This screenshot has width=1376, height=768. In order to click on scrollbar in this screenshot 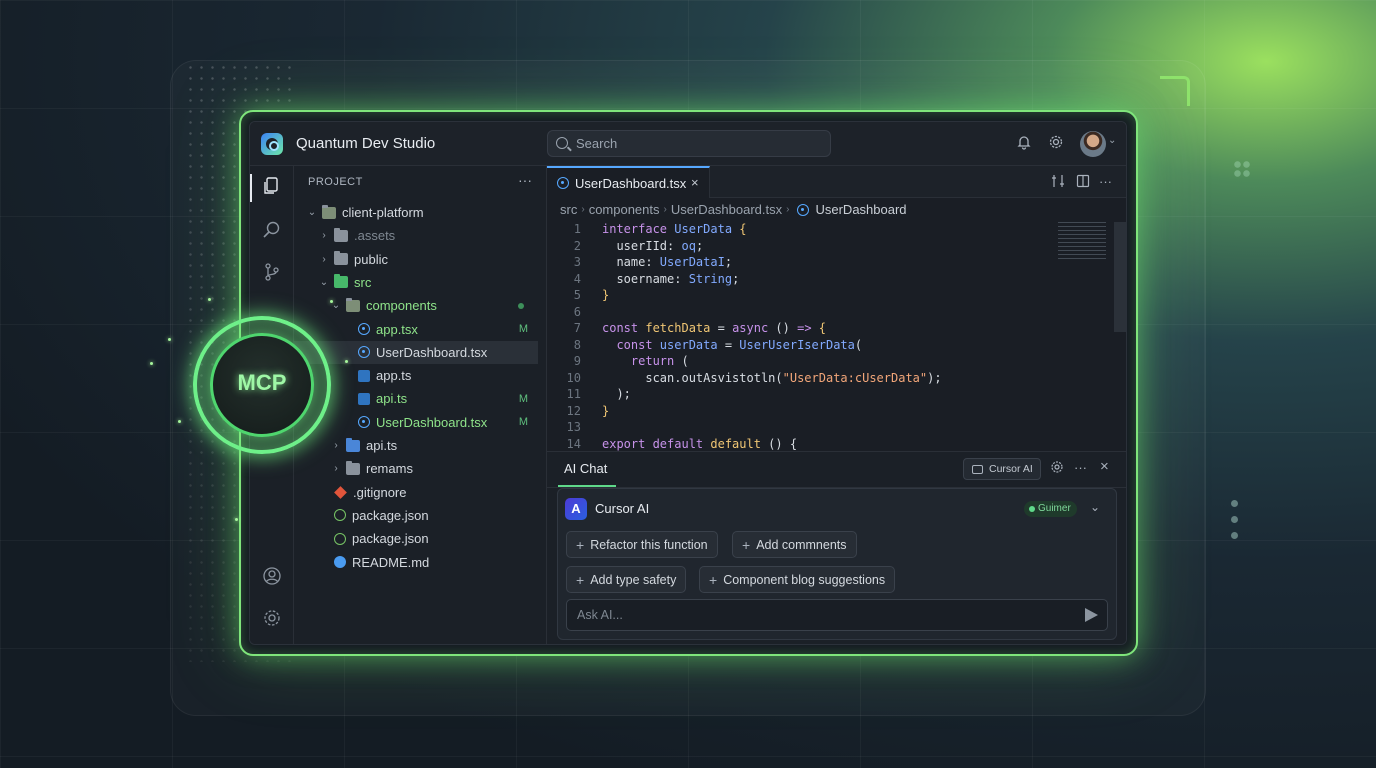, I will do `click(1120, 277)`.